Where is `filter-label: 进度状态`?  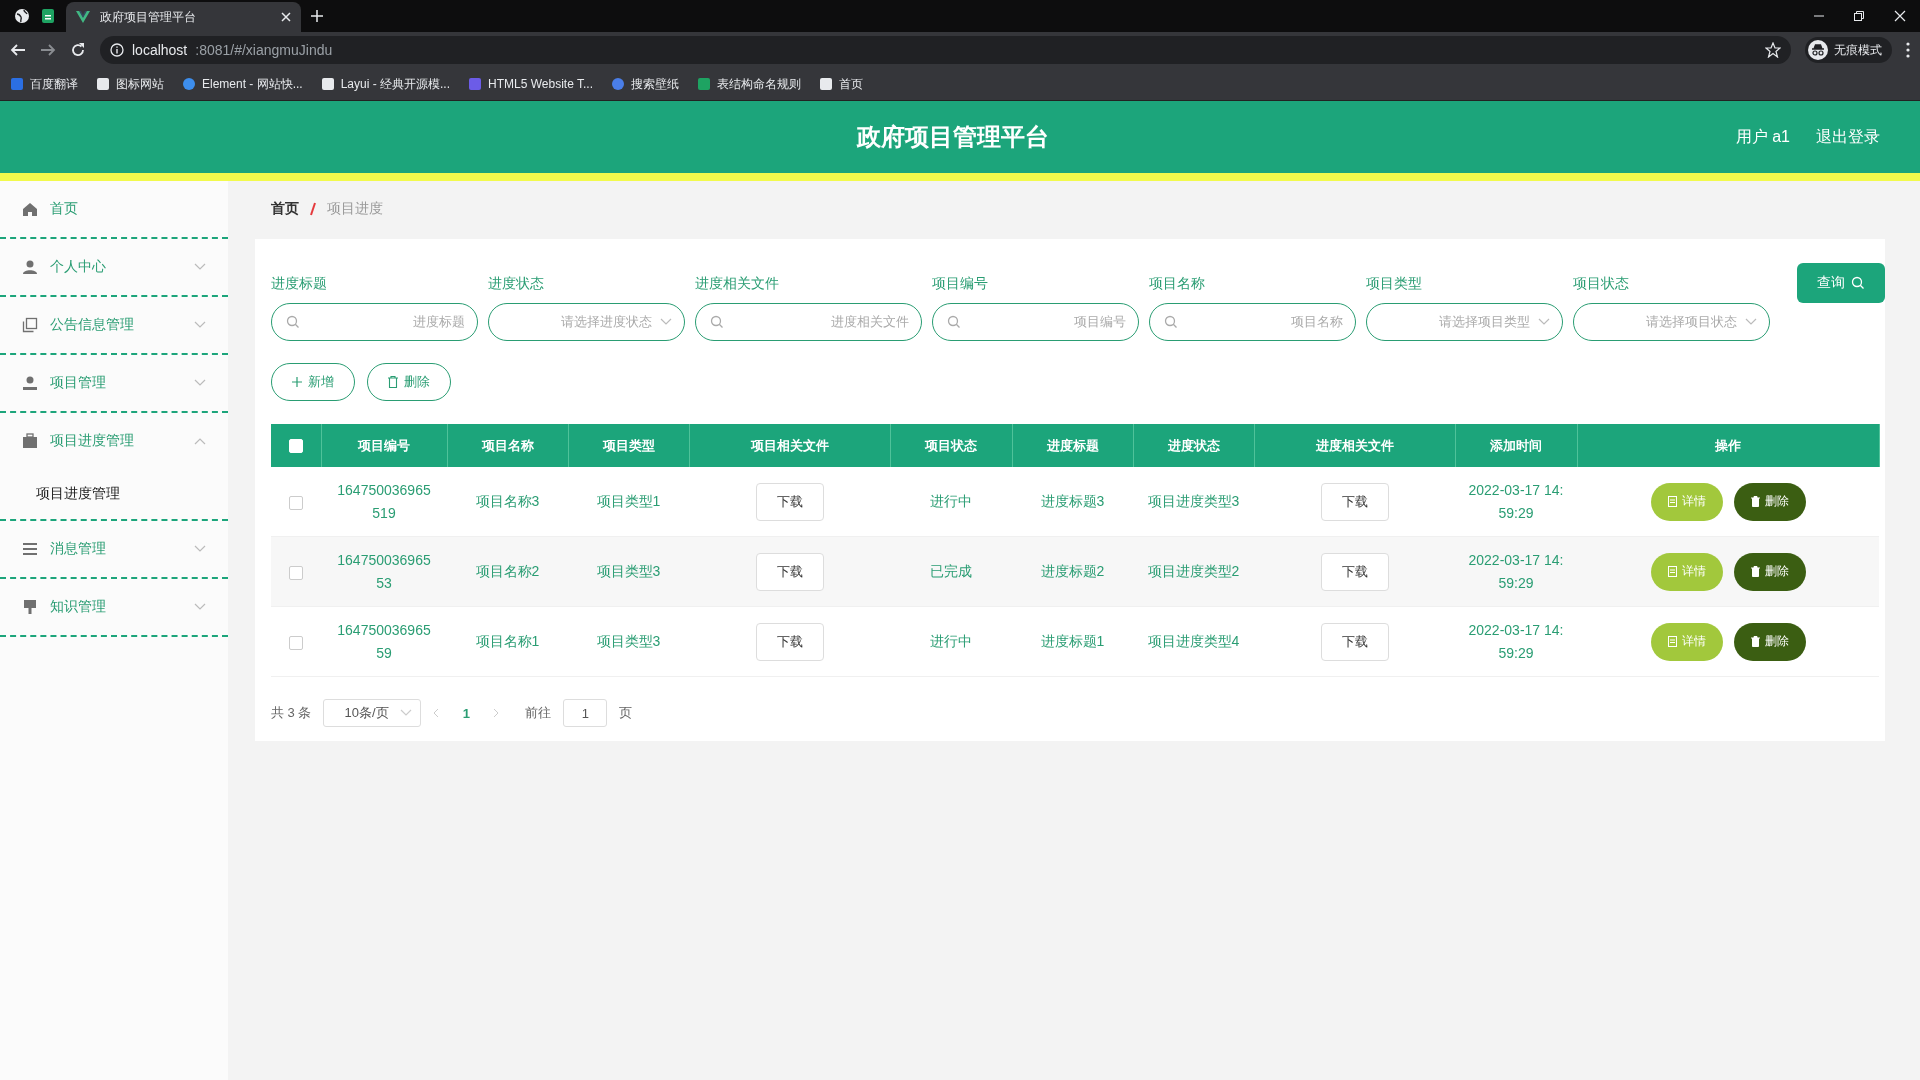 filter-label: 进度状态 is located at coordinates (516, 283).